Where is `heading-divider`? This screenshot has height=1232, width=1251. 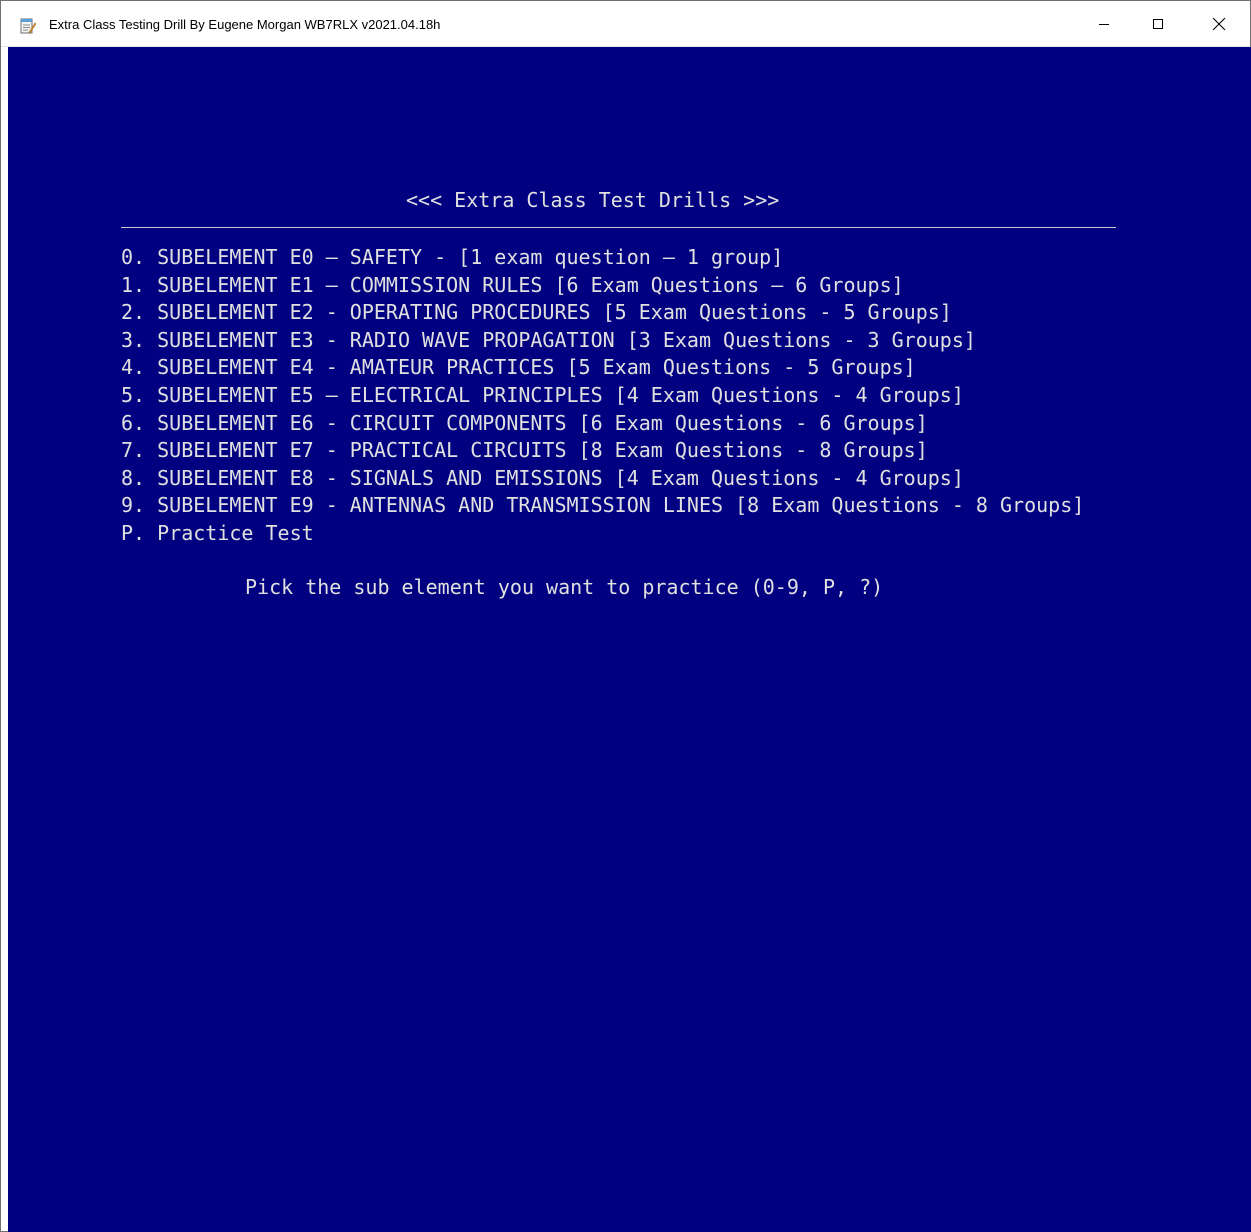 heading-divider is located at coordinates (618, 227).